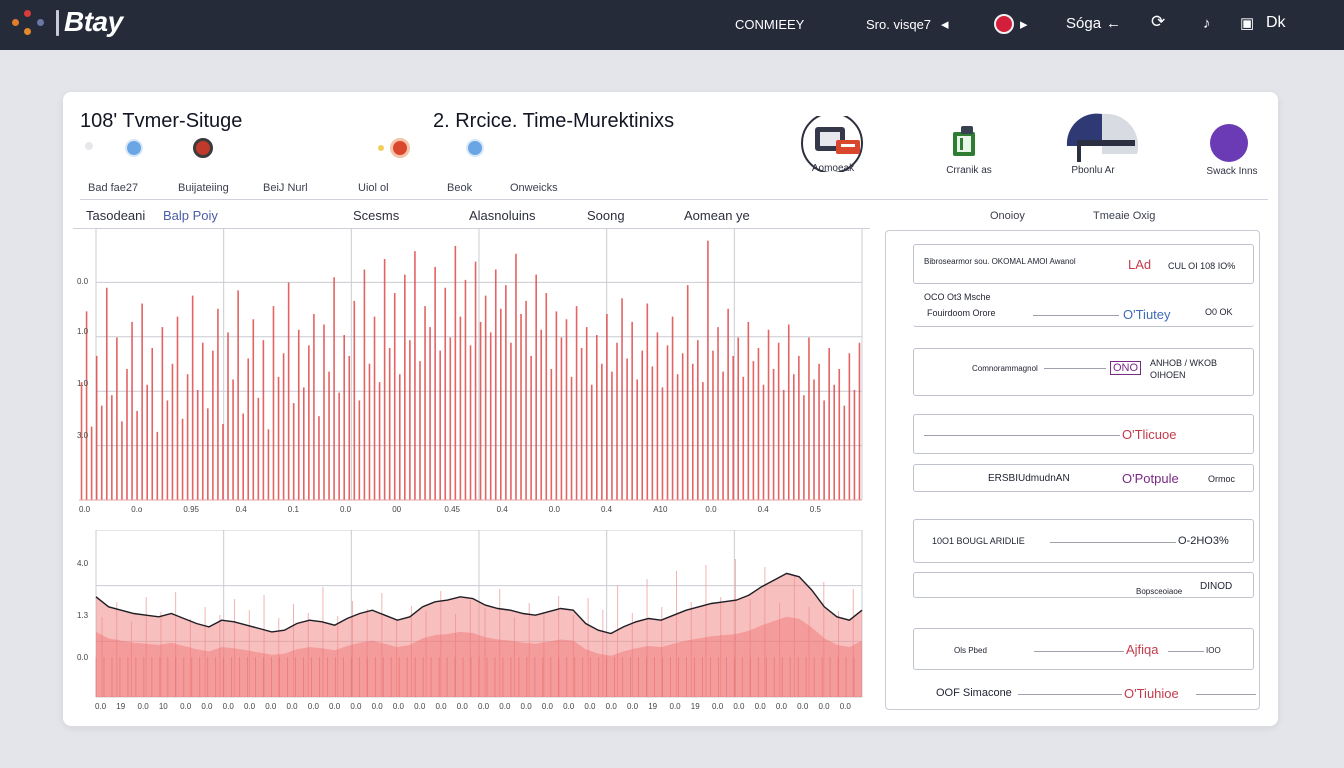 The image size is (1344, 768). I want to click on right-panel-header: Onoioy, so click(1007, 216).